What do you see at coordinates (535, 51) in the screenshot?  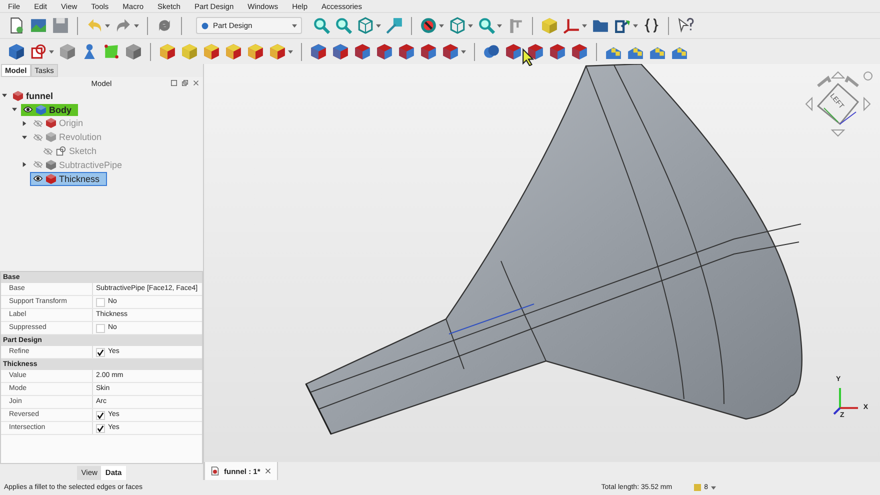 I see `chamfer-icon` at bounding box center [535, 51].